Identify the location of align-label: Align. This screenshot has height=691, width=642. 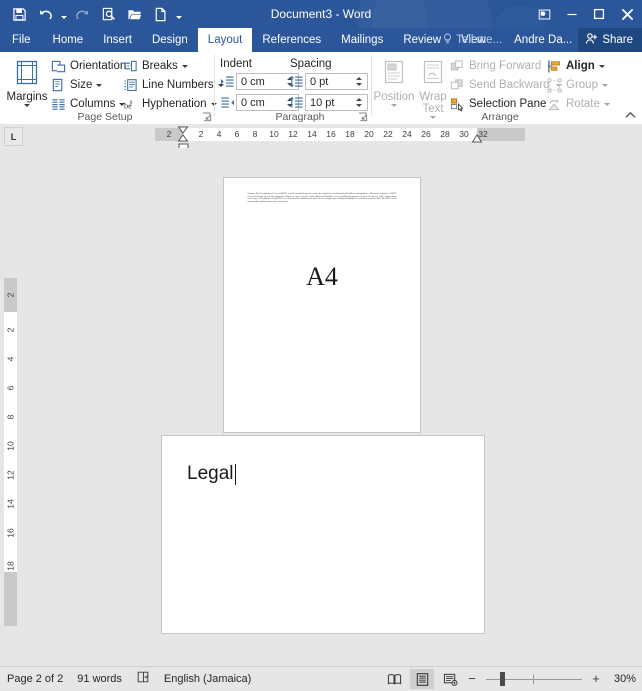
(580, 66).